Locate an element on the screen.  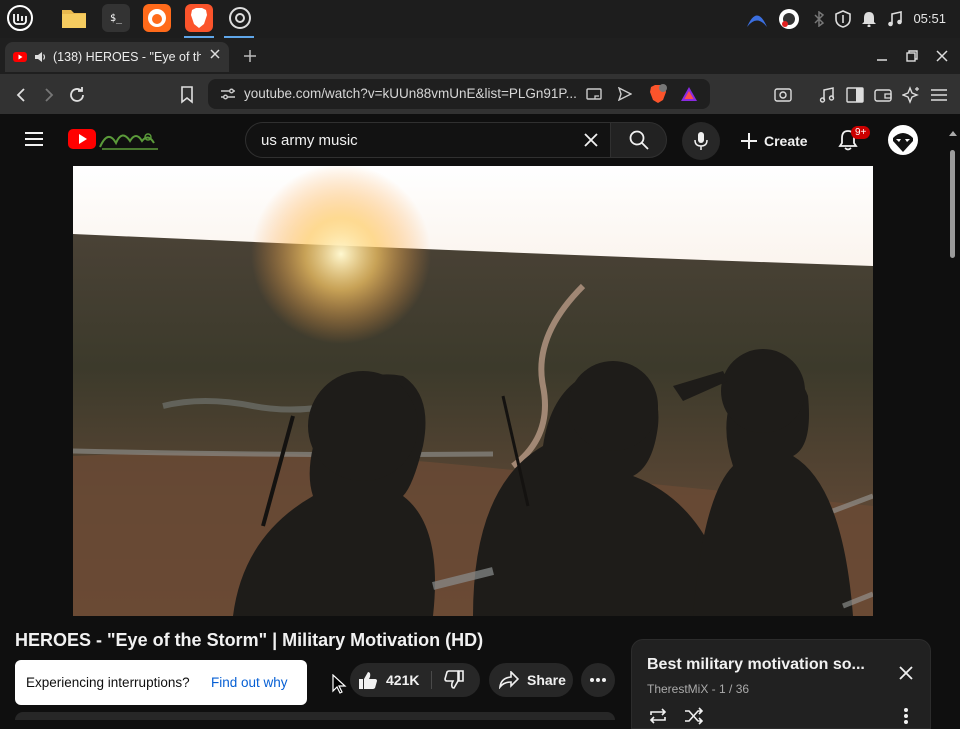
interruption-toast: Experiencing interruptions? Find out why is located at coordinates (161, 682).